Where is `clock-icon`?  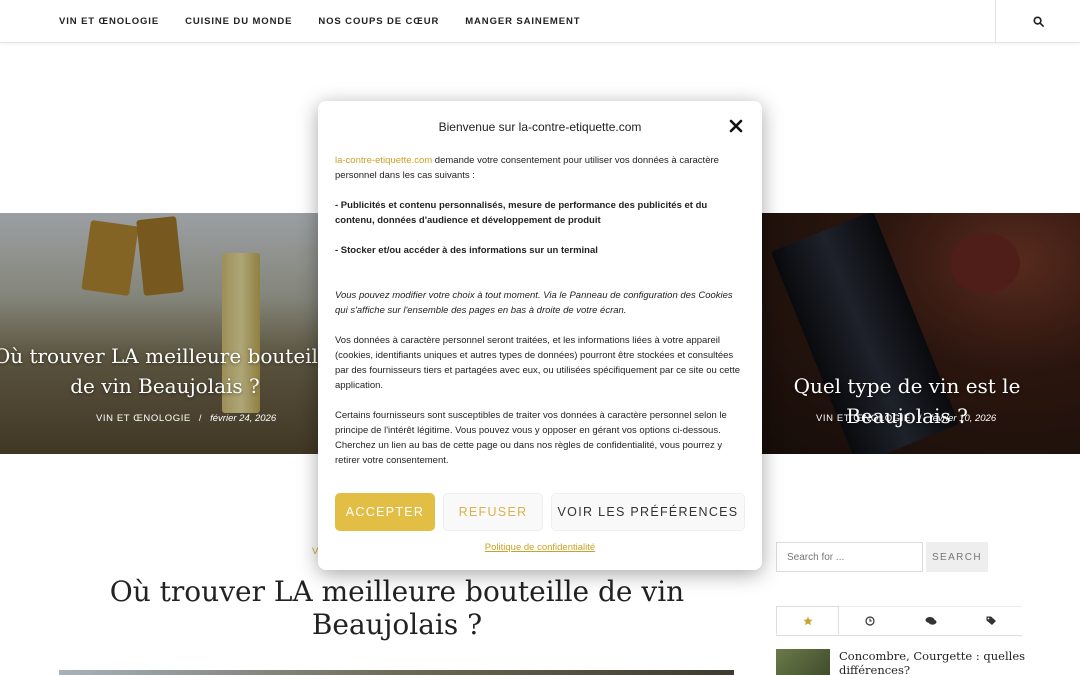
clock-icon is located at coordinates (869, 621).